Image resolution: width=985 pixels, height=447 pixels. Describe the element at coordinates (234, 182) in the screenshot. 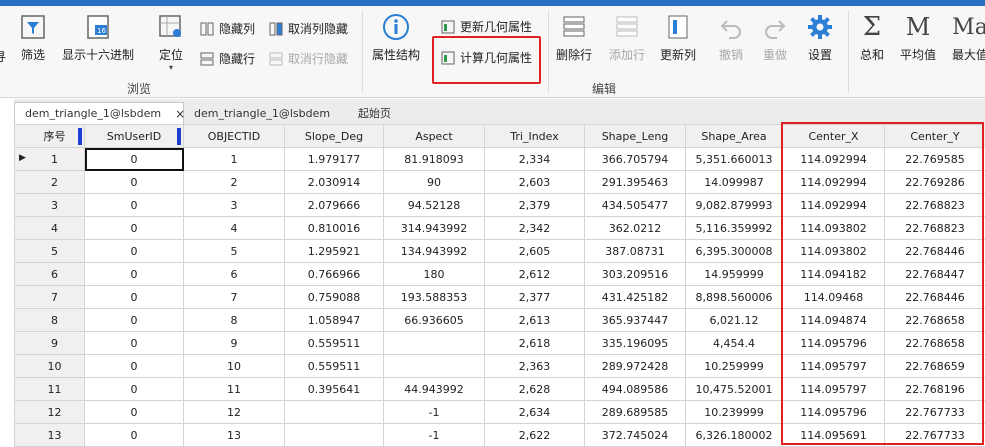

I see `table-cell: 2` at that location.